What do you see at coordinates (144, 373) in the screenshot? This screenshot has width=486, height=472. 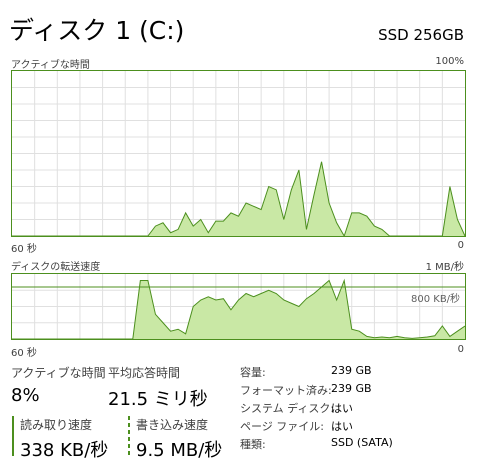 I see `avg-response-label: 平均応答時間` at bounding box center [144, 373].